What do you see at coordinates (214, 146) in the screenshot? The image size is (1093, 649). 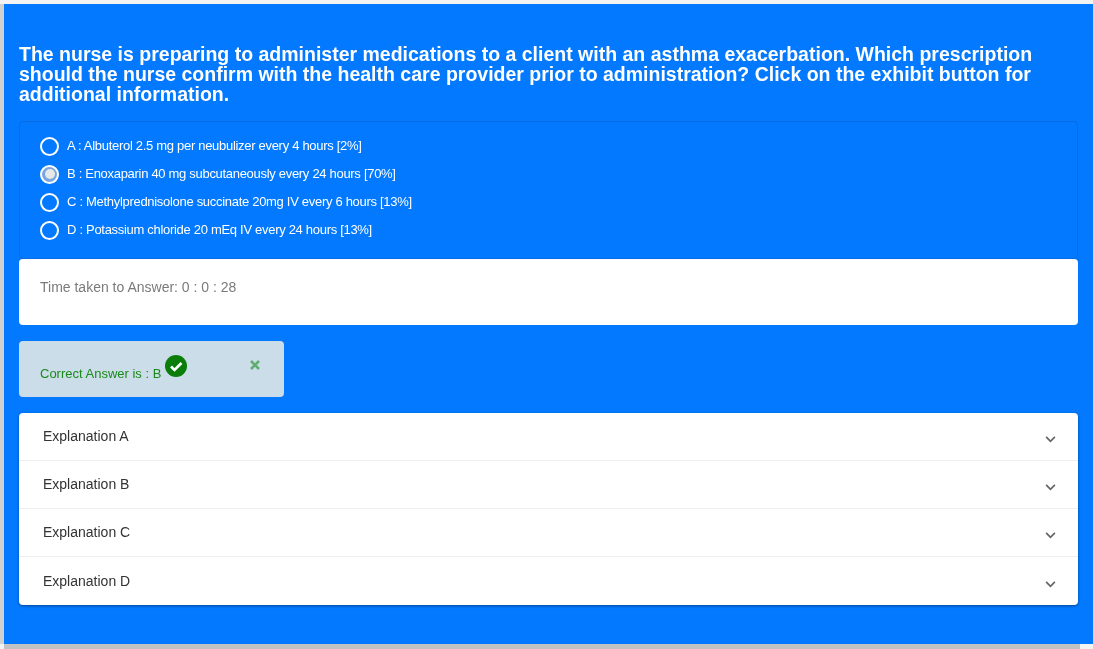 I see `option-label: A : Albuterol 2.5 mg per neubulizer every 4 hours [2%]` at bounding box center [214, 146].